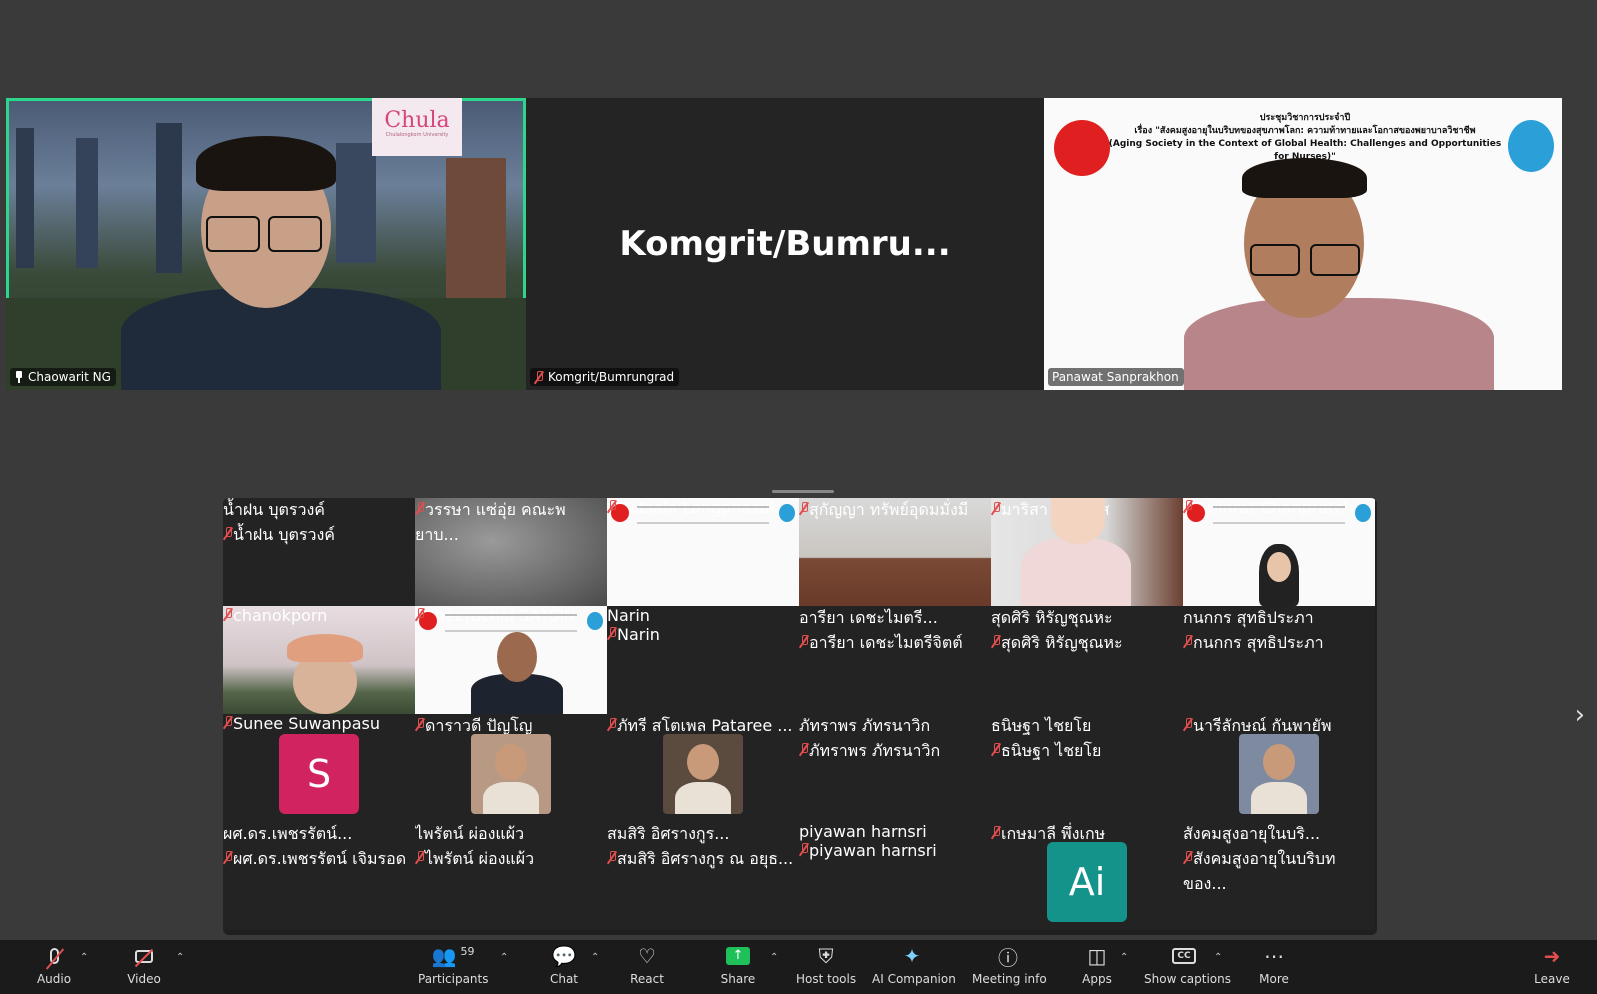 Image resolution: width=1597 pixels, height=994 pixels. What do you see at coordinates (895, 660) in the screenshot?
I see `participant-tile: อารียา เดชะไมตรี... อารียา เดชะไมตรีจิตต์` at bounding box center [895, 660].